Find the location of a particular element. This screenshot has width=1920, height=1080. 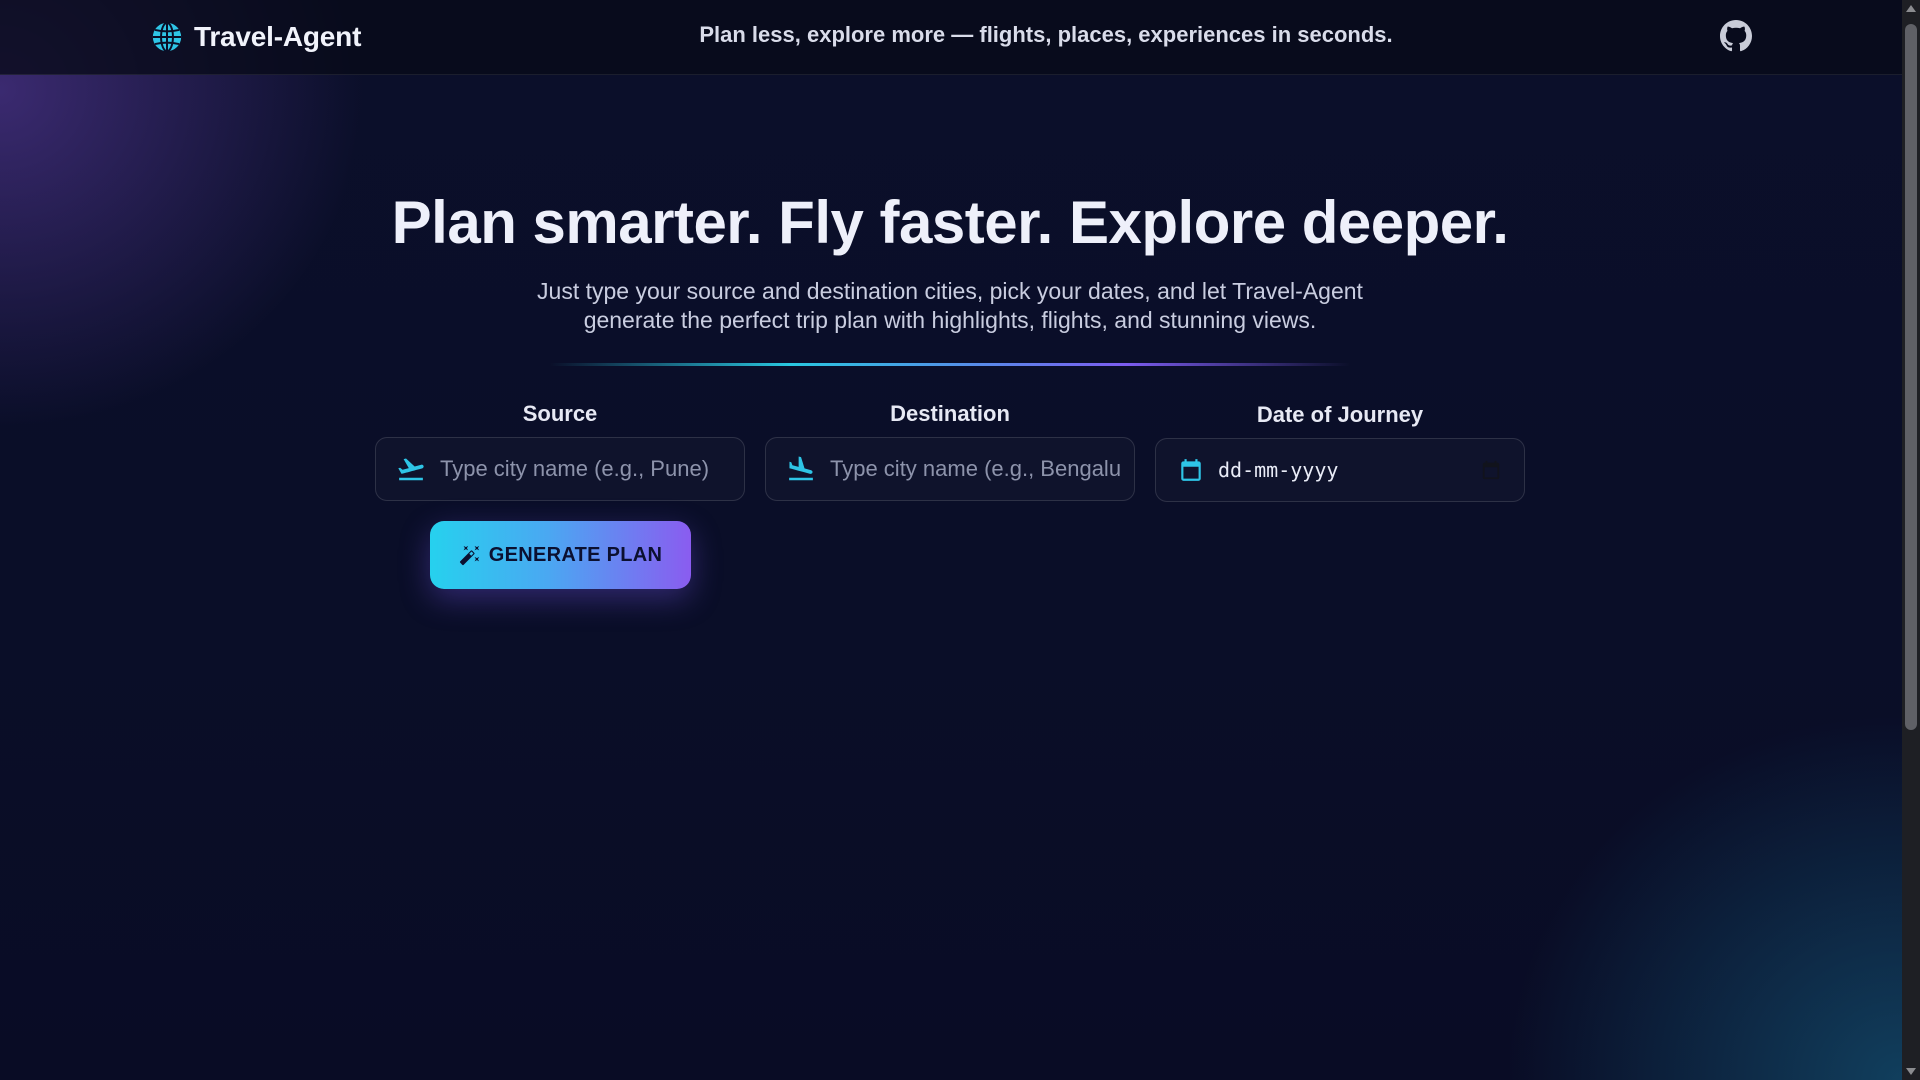

vertical-scrollbar is located at coordinates (1911, 540).